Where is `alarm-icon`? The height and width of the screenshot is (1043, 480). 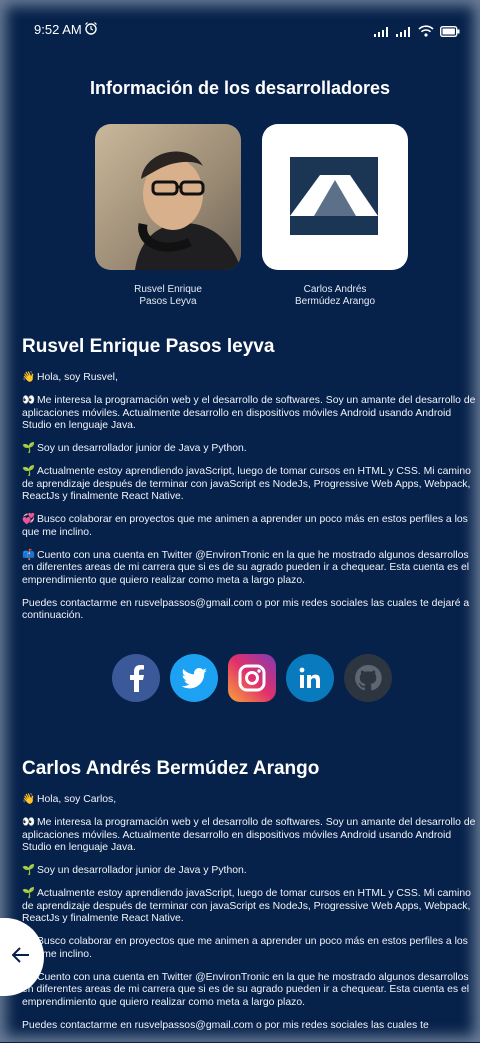 alarm-icon is located at coordinates (91, 30).